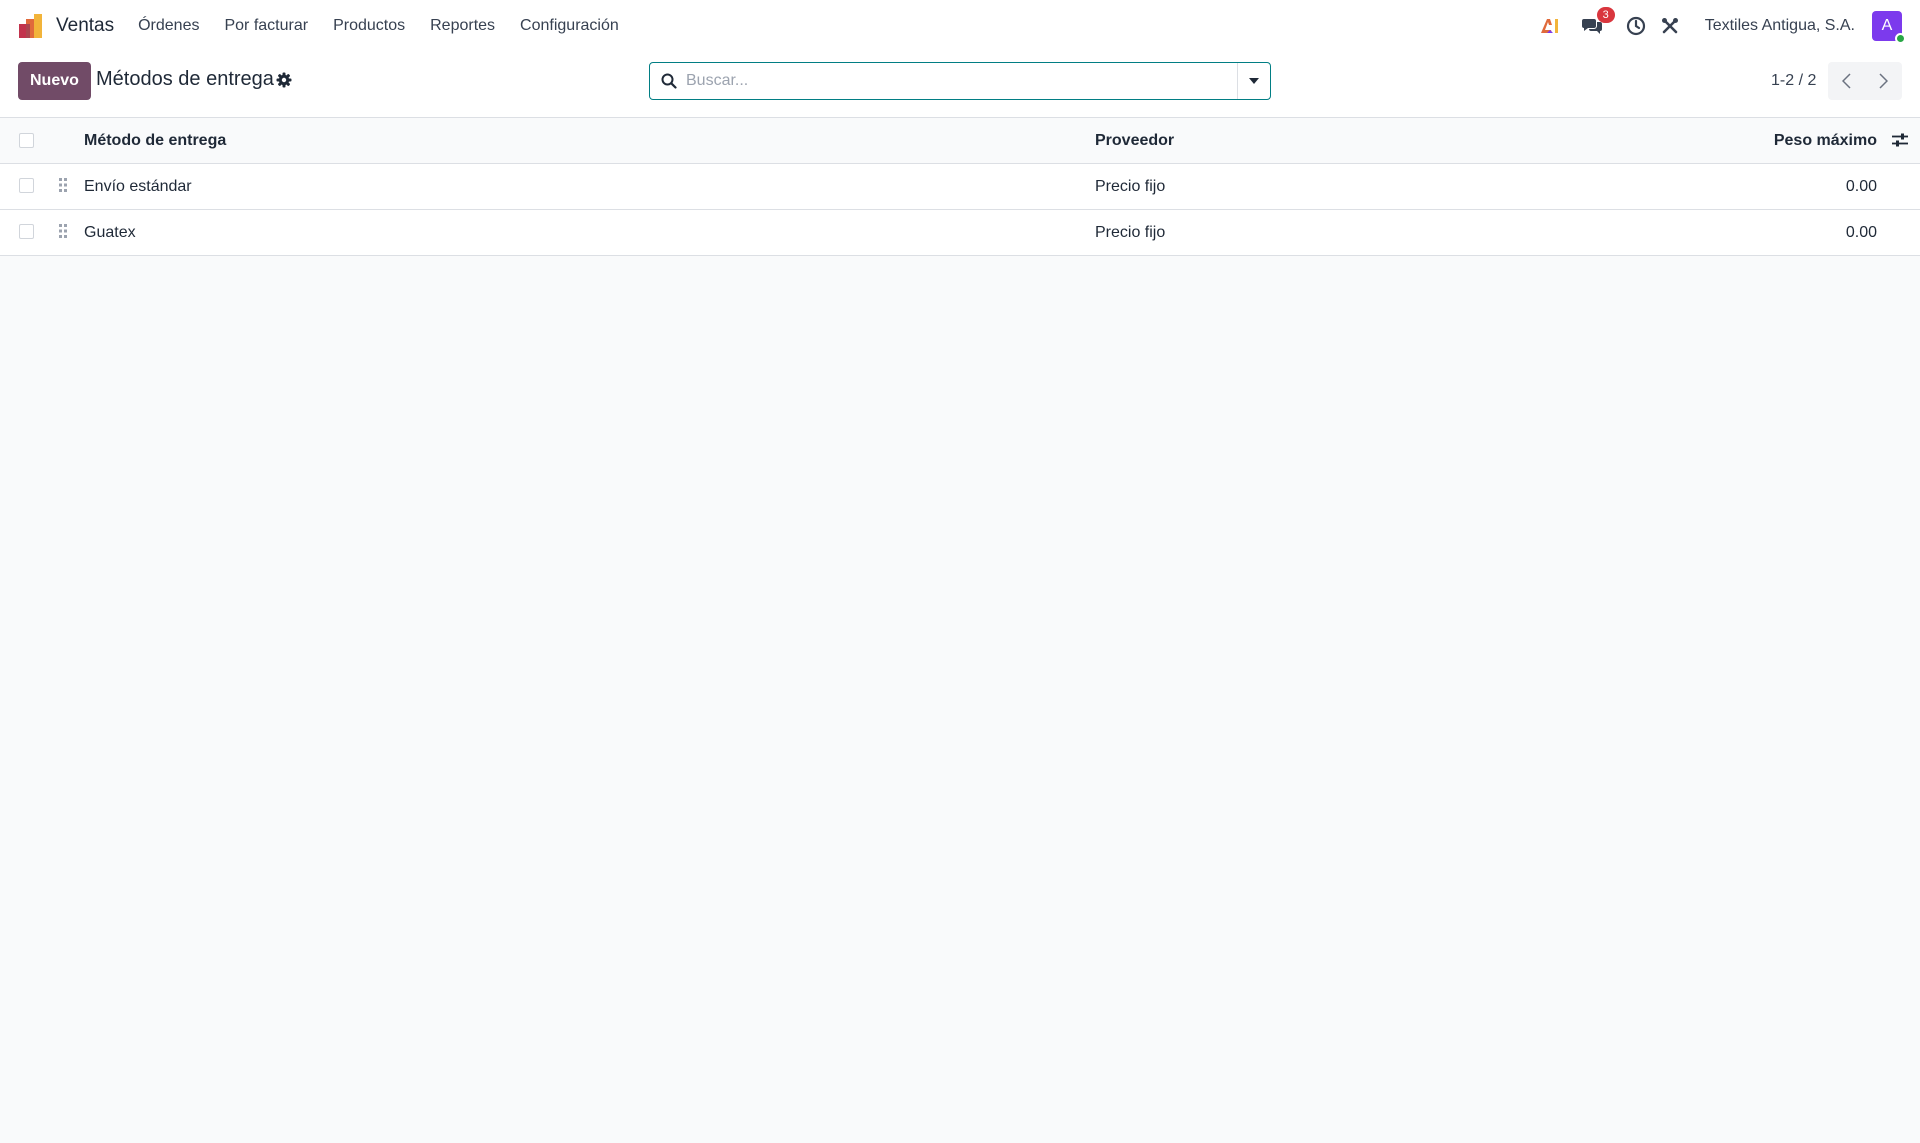 This screenshot has width=1920, height=1143. I want to click on navbar-systray: 3 Textiles Antigua, S.A. A, so click(1722, 25).